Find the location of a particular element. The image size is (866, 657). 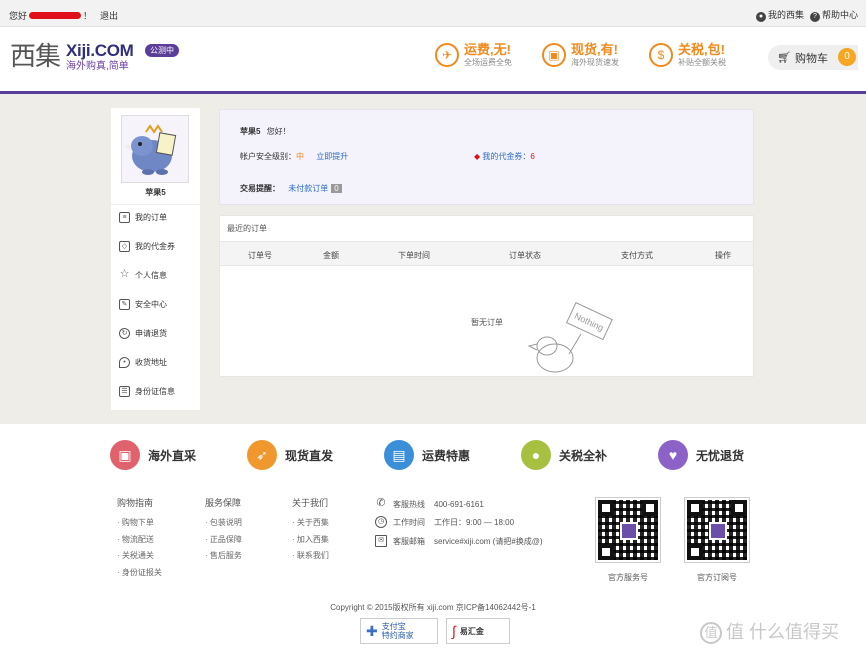

sidebar-item-label: 身份证信息 is located at coordinates (155, 391).